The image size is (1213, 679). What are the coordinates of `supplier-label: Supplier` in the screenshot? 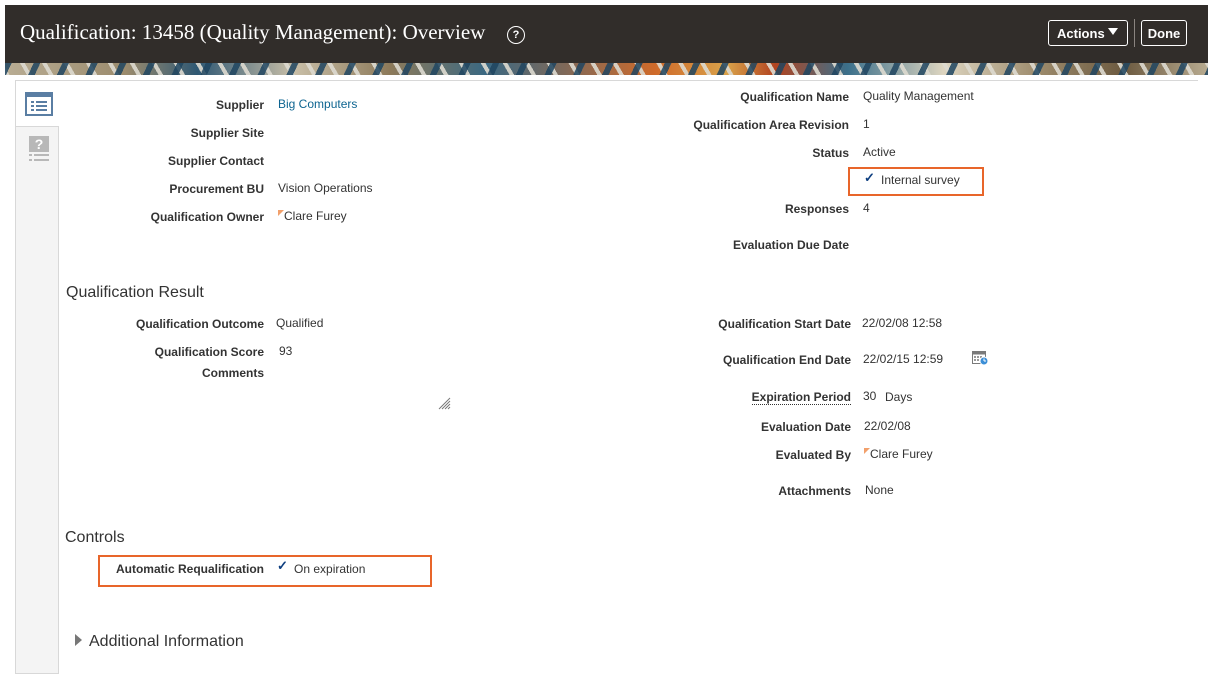 It's located at (239, 105).